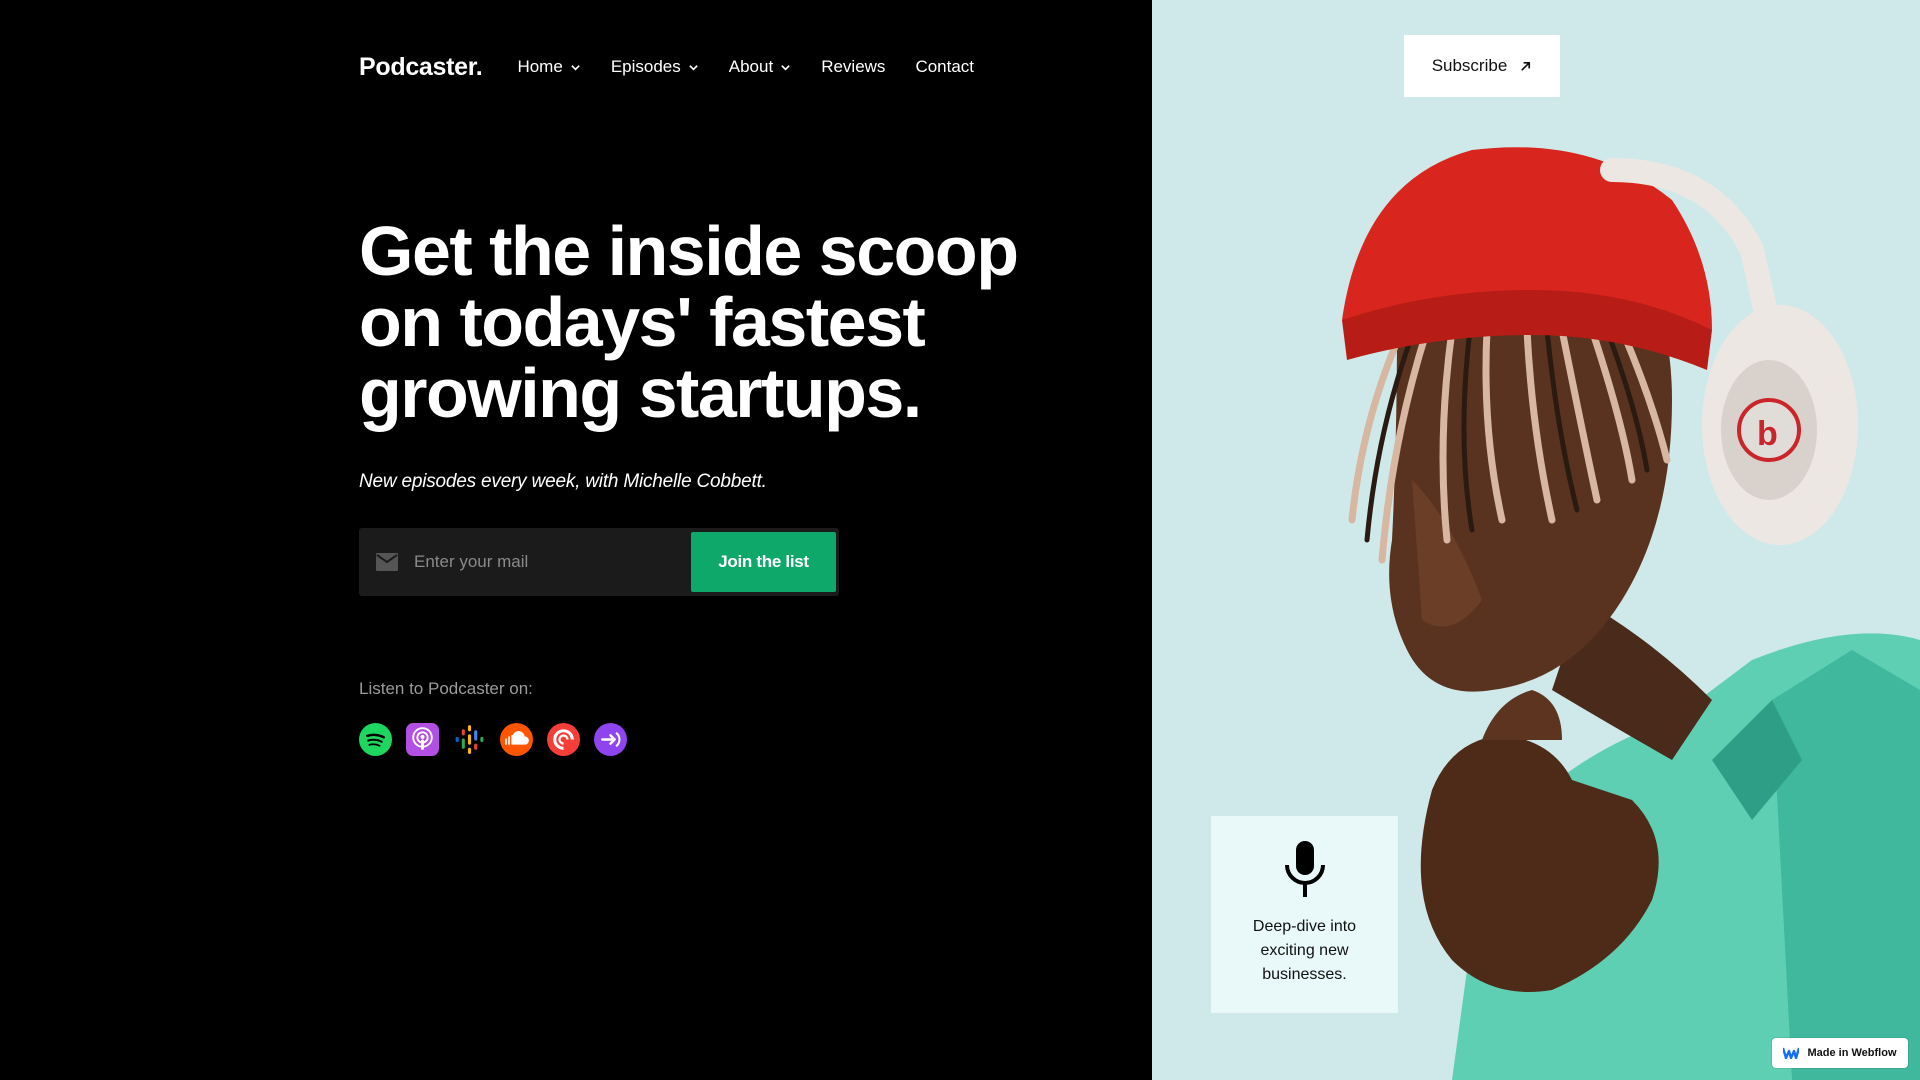 The height and width of the screenshot is (1080, 1920). What do you see at coordinates (540, 66) in the screenshot?
I see `nav-item-label: Home` at bounding box center [540, 66].